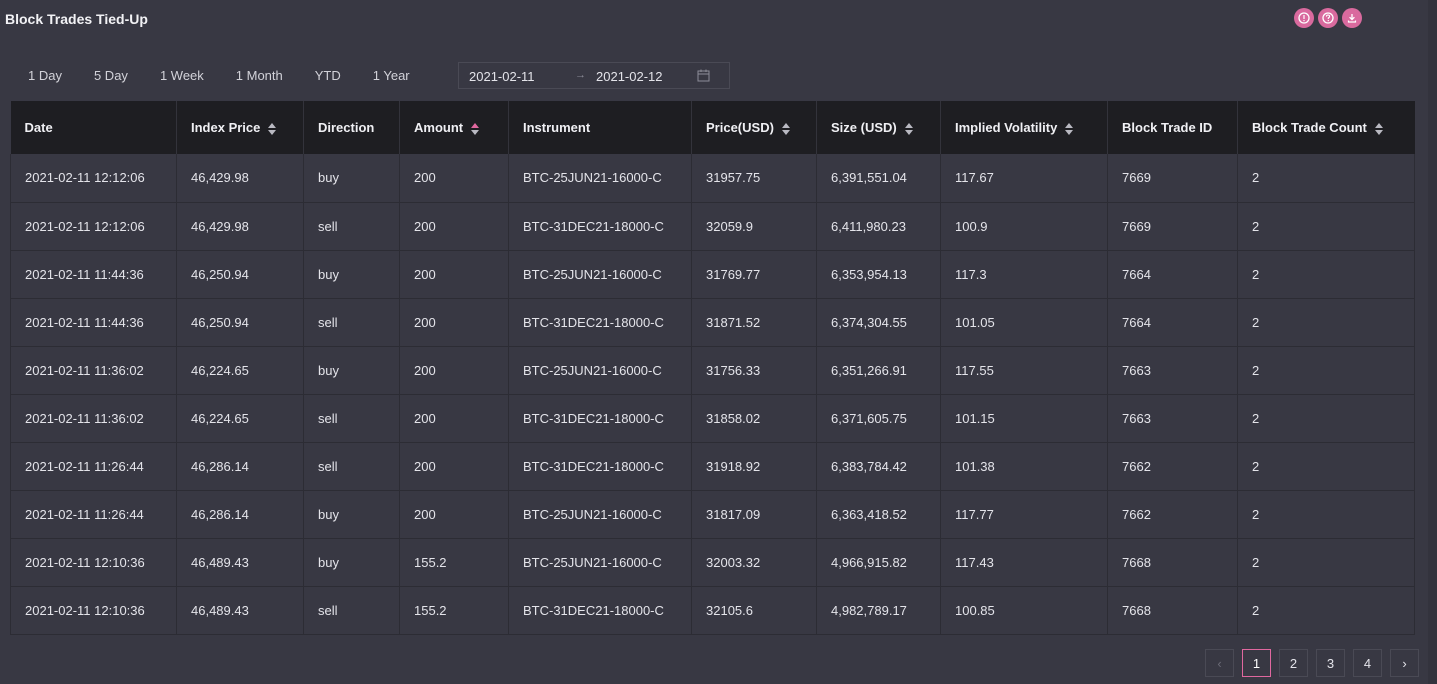 The width and height of the screenshot is (1437, 684). Describe the element at coordinates (754, 127) in the screenshot. I see `column-header-price-usd: Price(USD)` at that location.